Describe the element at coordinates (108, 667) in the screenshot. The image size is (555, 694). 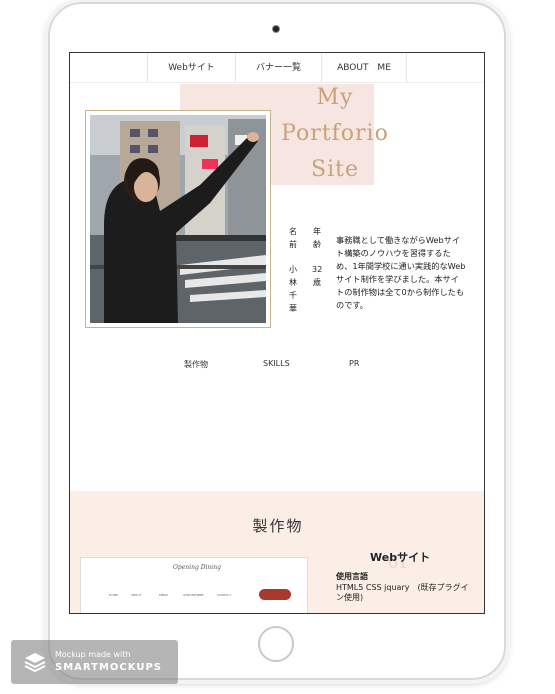
I see `watermark-line-2: SMARTMOCKUPS` at that location.